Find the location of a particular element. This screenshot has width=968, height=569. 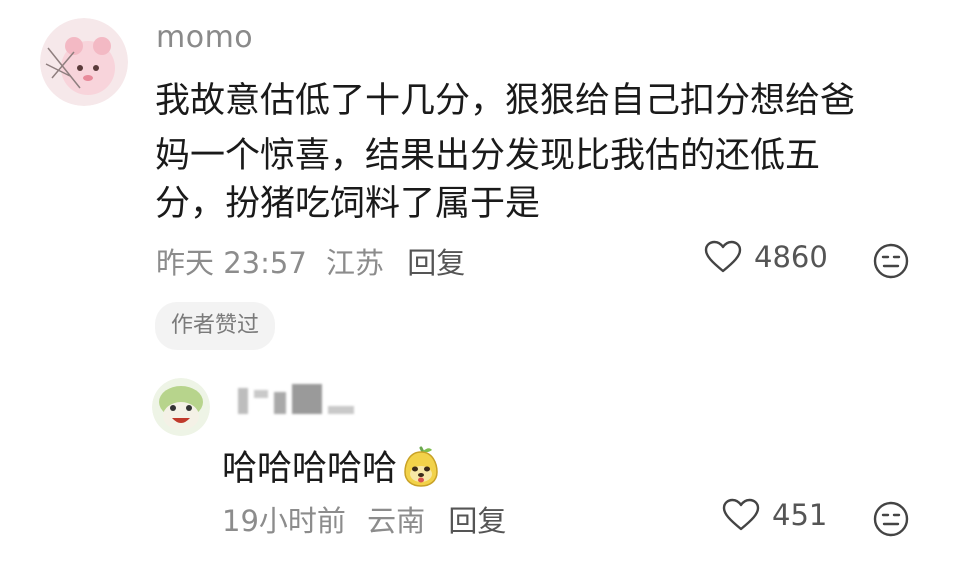

comment-location: 江苏 is located at coordinates (355, 263).